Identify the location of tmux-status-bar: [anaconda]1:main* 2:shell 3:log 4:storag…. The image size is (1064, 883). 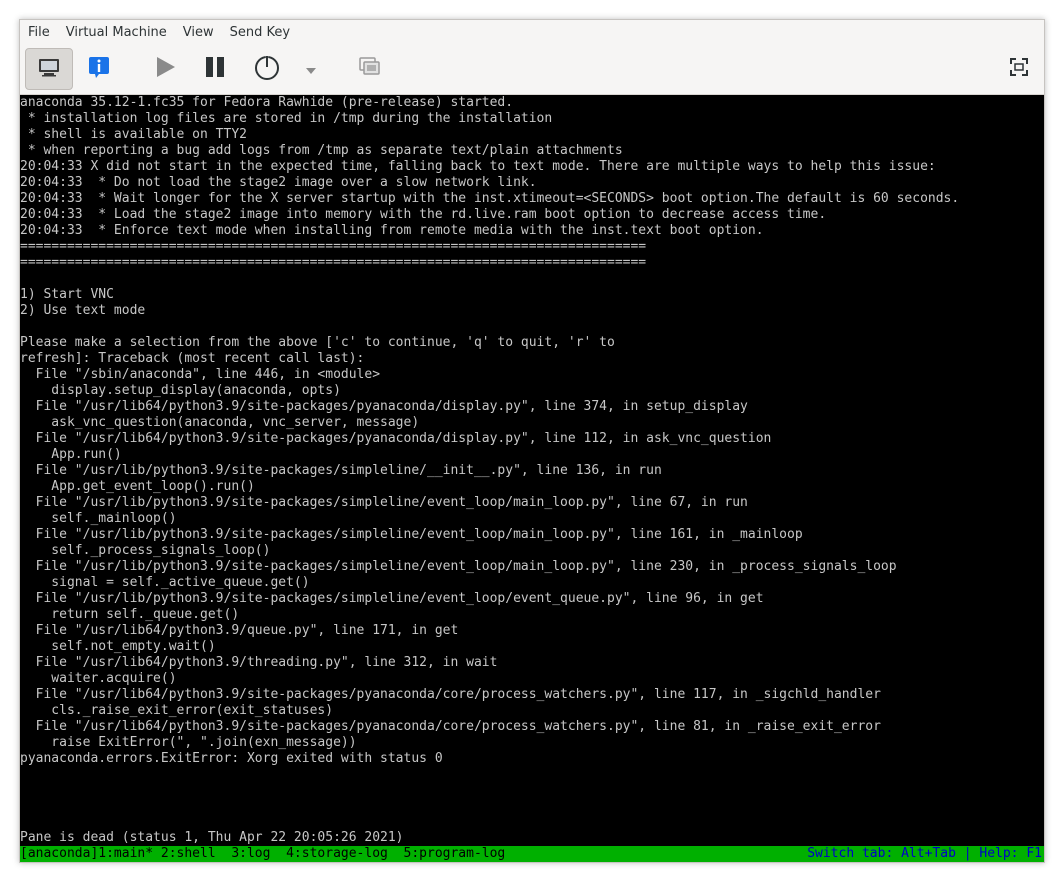
(532, 854).